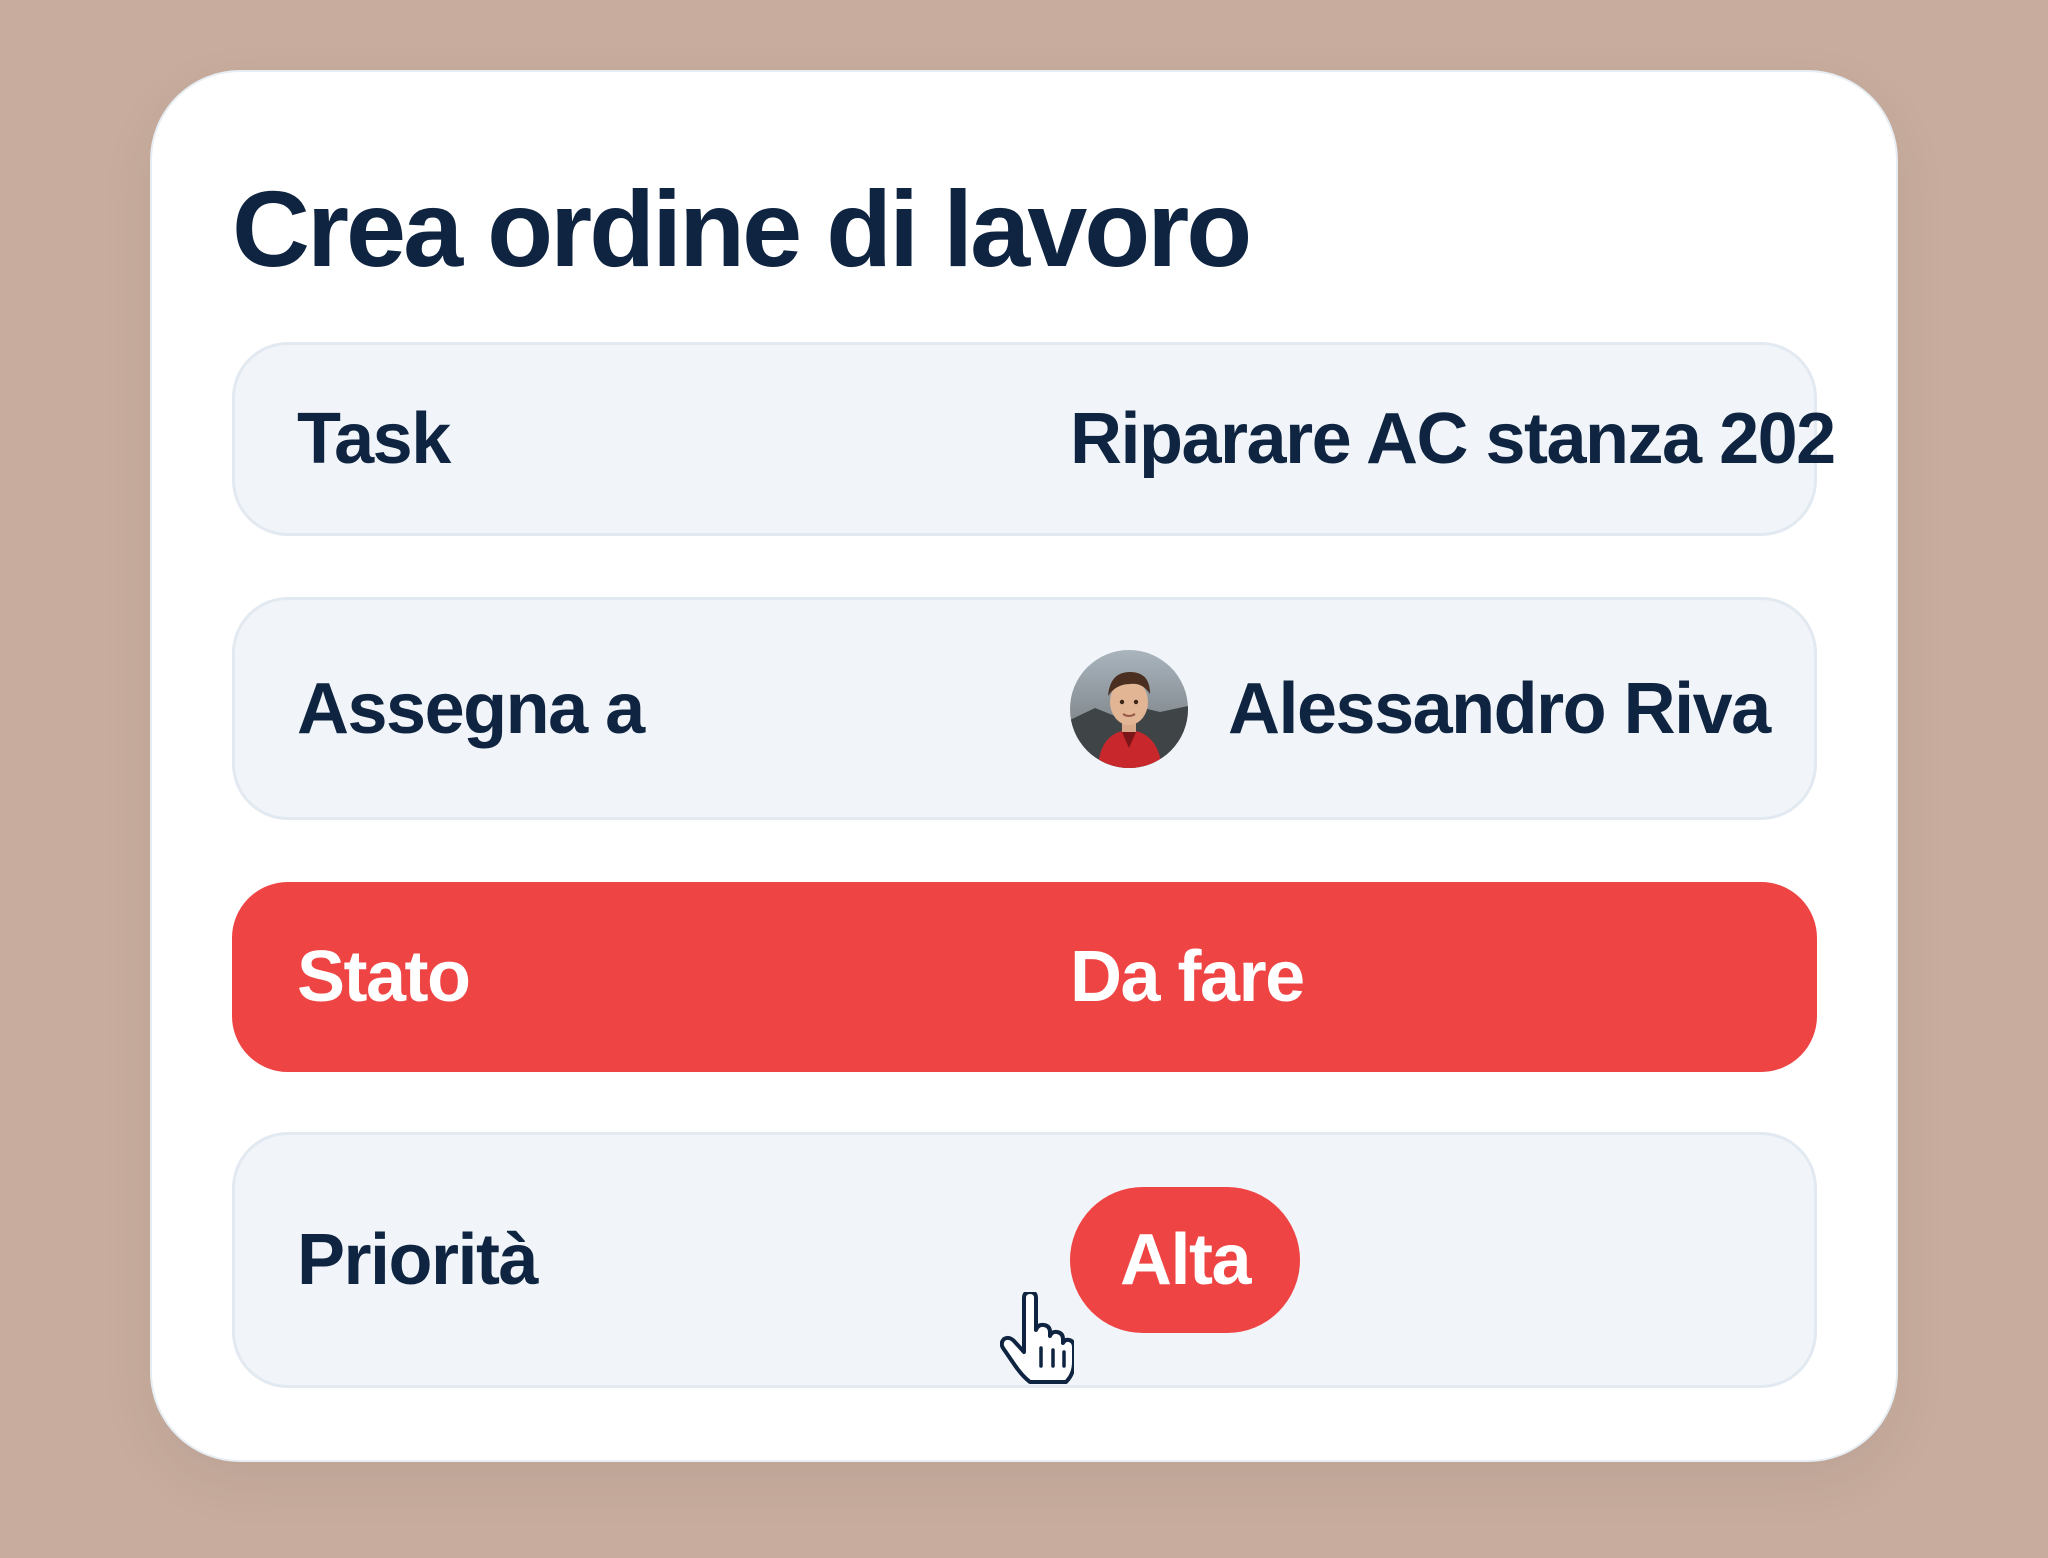  I want to click on assignee-value: Alessandro Riva, so click(1420, 708).